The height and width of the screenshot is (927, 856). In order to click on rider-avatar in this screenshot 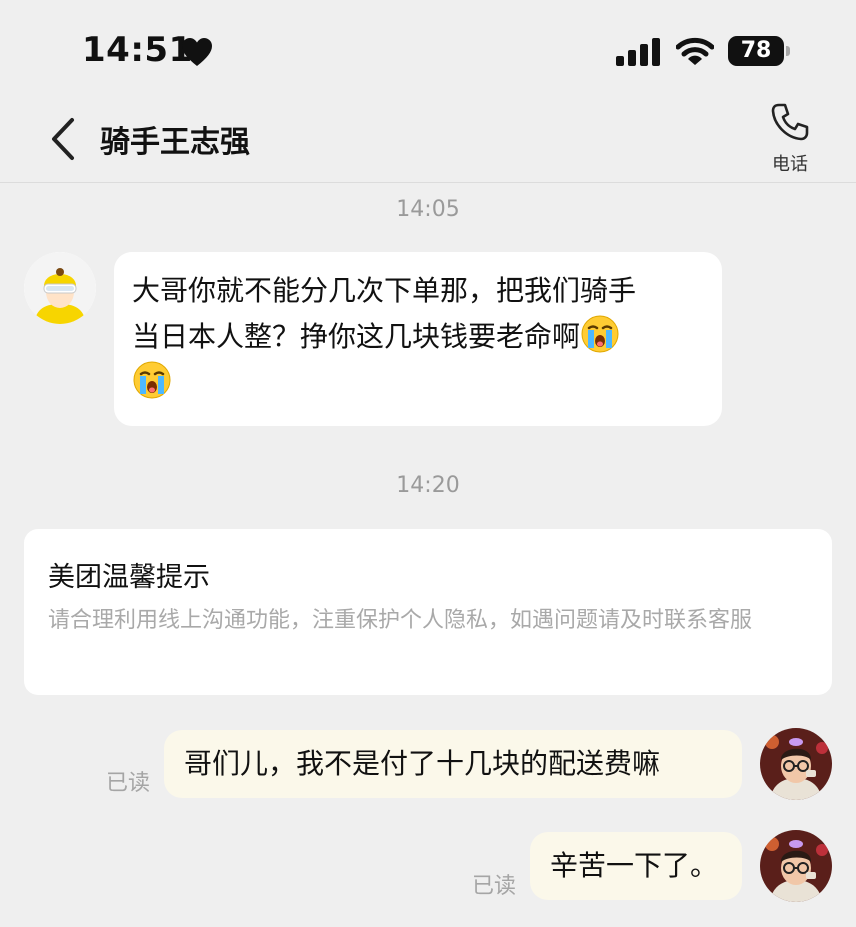, I will do `click(60, 288)`.